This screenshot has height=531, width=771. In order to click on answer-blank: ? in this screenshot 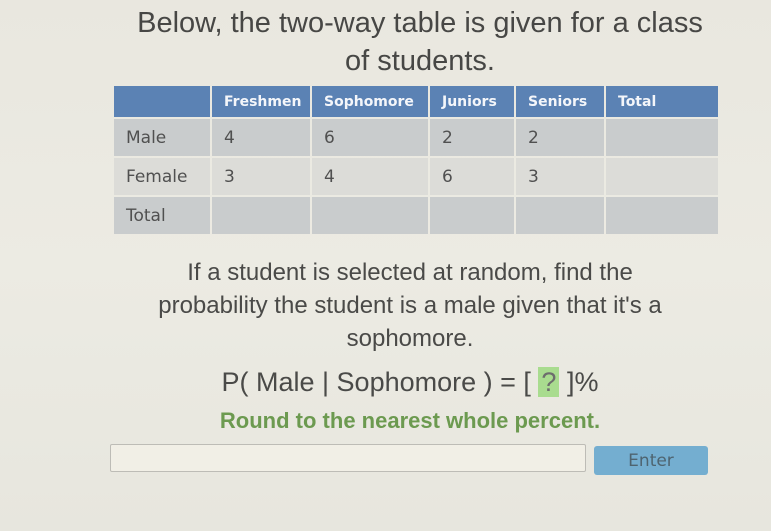, I will do `click(549, 382)`.